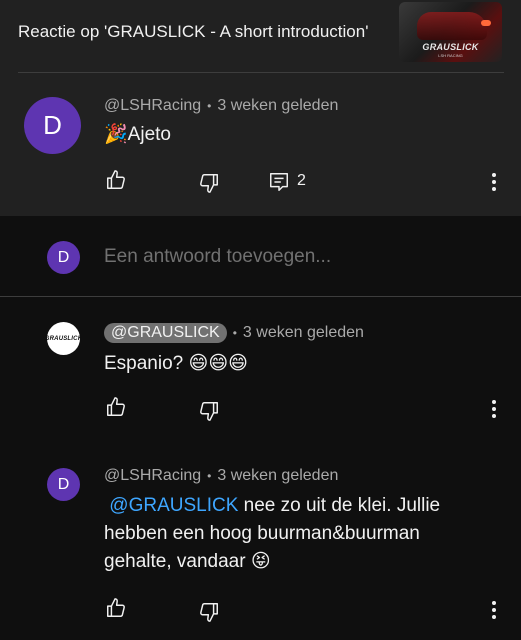 The height and width of the screenshot is (640, 521). What do you see at coordinates (450, 55) in the screenshot?
I see `thumbnail-subtitle: LSH RACING` at bounding box center [450, 55].